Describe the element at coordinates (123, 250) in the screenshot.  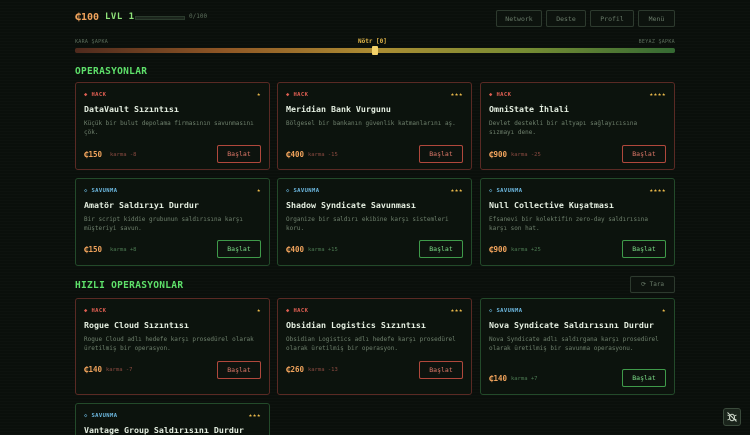
I see `card-karma: karma +8` at that location.